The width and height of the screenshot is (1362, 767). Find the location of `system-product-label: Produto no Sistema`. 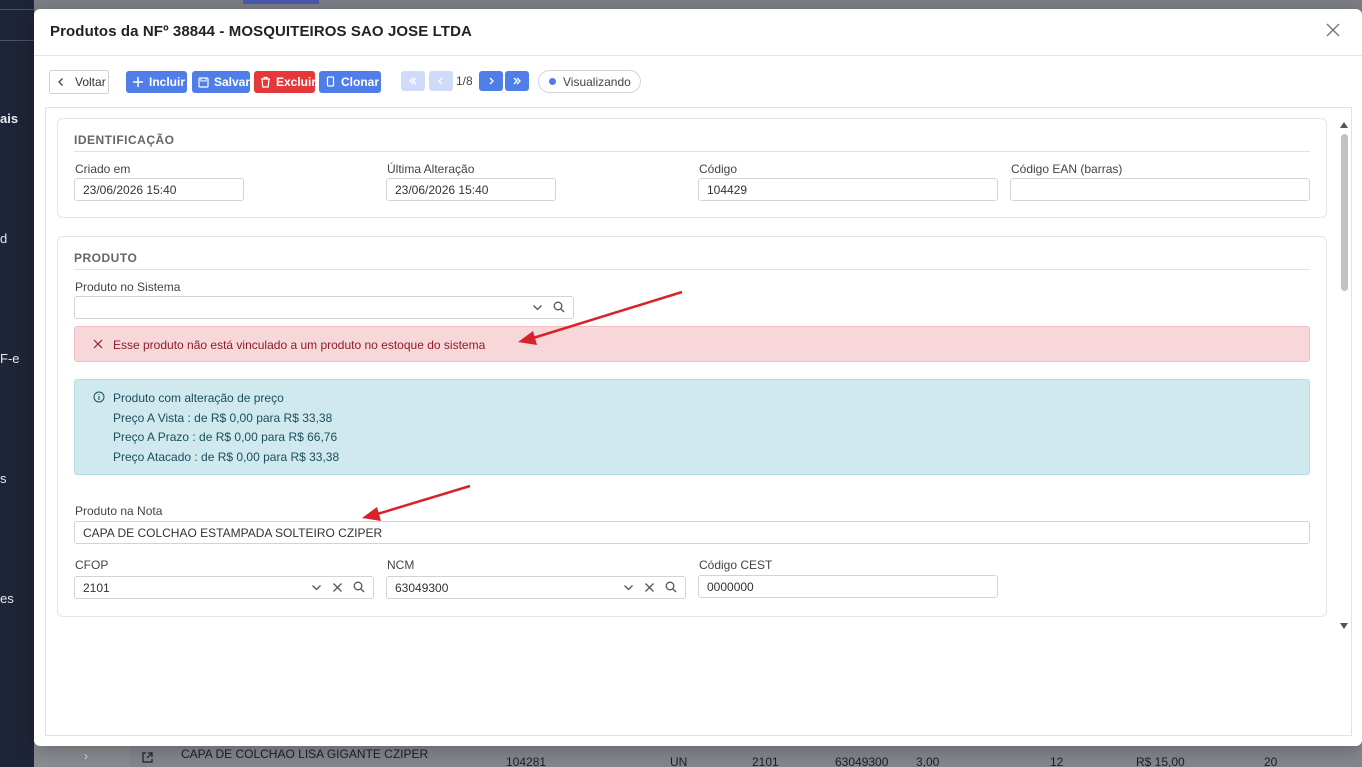

system-product-label: Produto no Sistema is located at coordinates (128, 287).